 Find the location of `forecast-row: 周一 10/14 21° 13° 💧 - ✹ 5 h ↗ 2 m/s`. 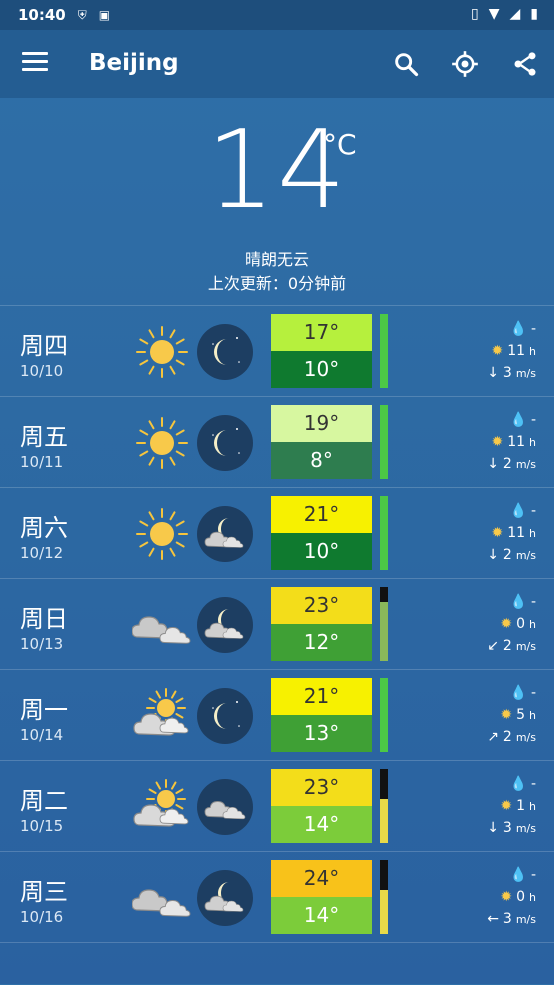

forecast-row: 周一 10/14 21° 13° 💧 - ✹ 5 h ↗ 2 m/s is located at coordinates (277, 714).